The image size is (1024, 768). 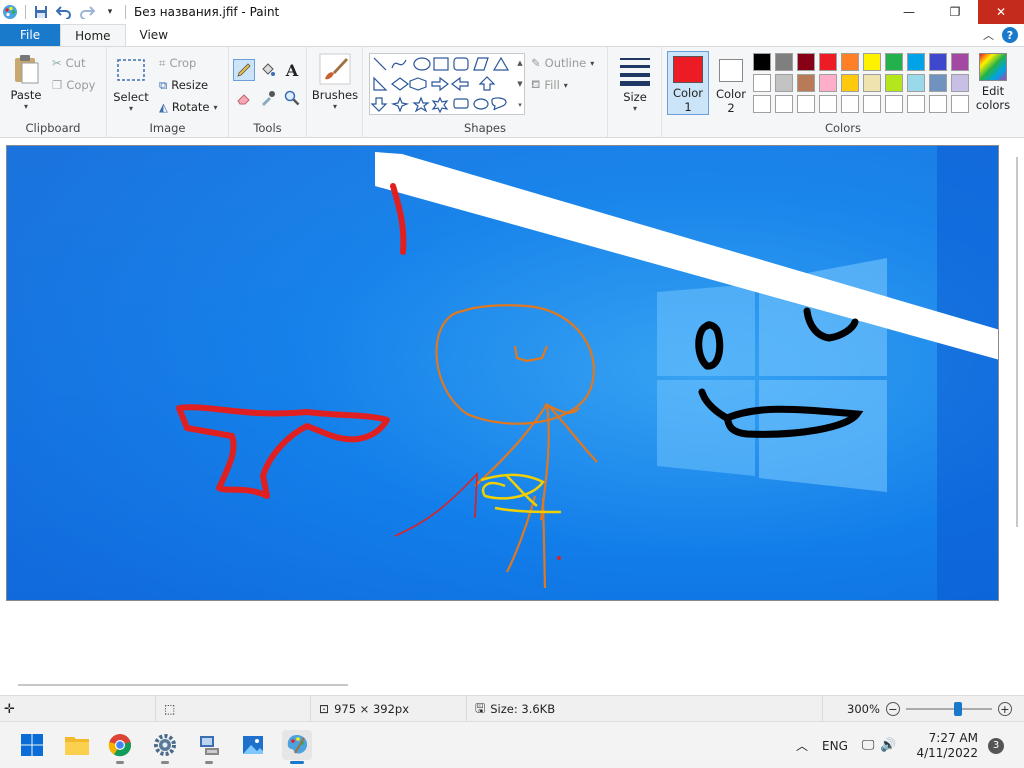 What do you see at coordinates (1010, 35) in the screenshot?
I see `help-icon: ?` at bounding box center [1010, 35].